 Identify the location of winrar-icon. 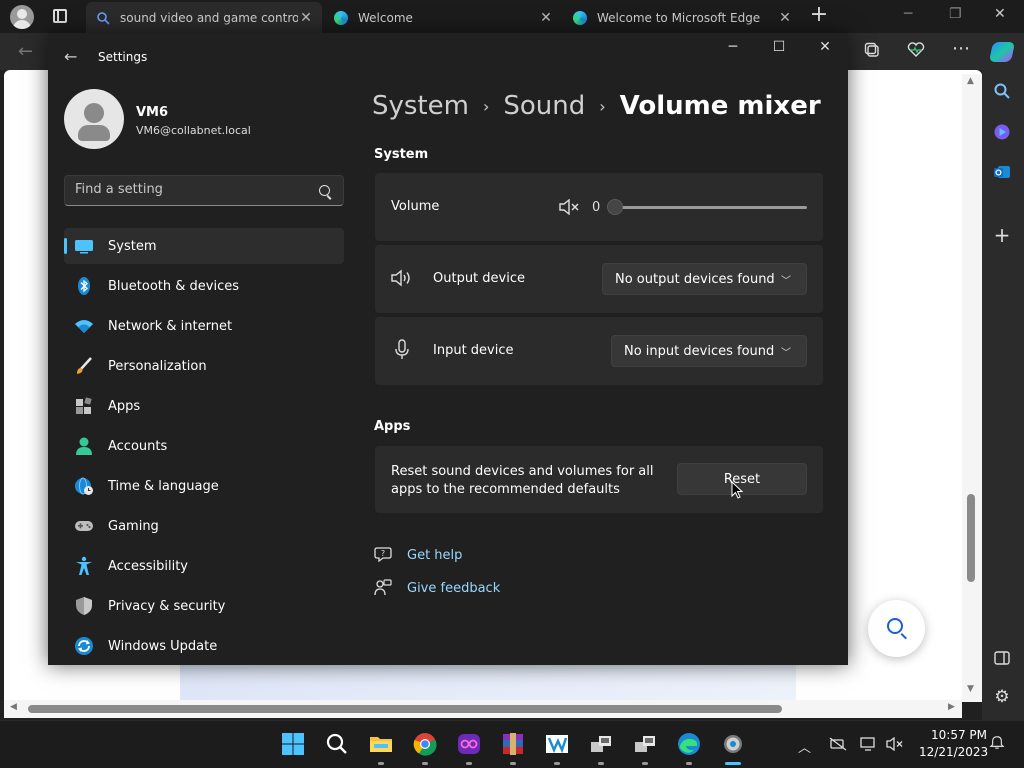
(513, 744).